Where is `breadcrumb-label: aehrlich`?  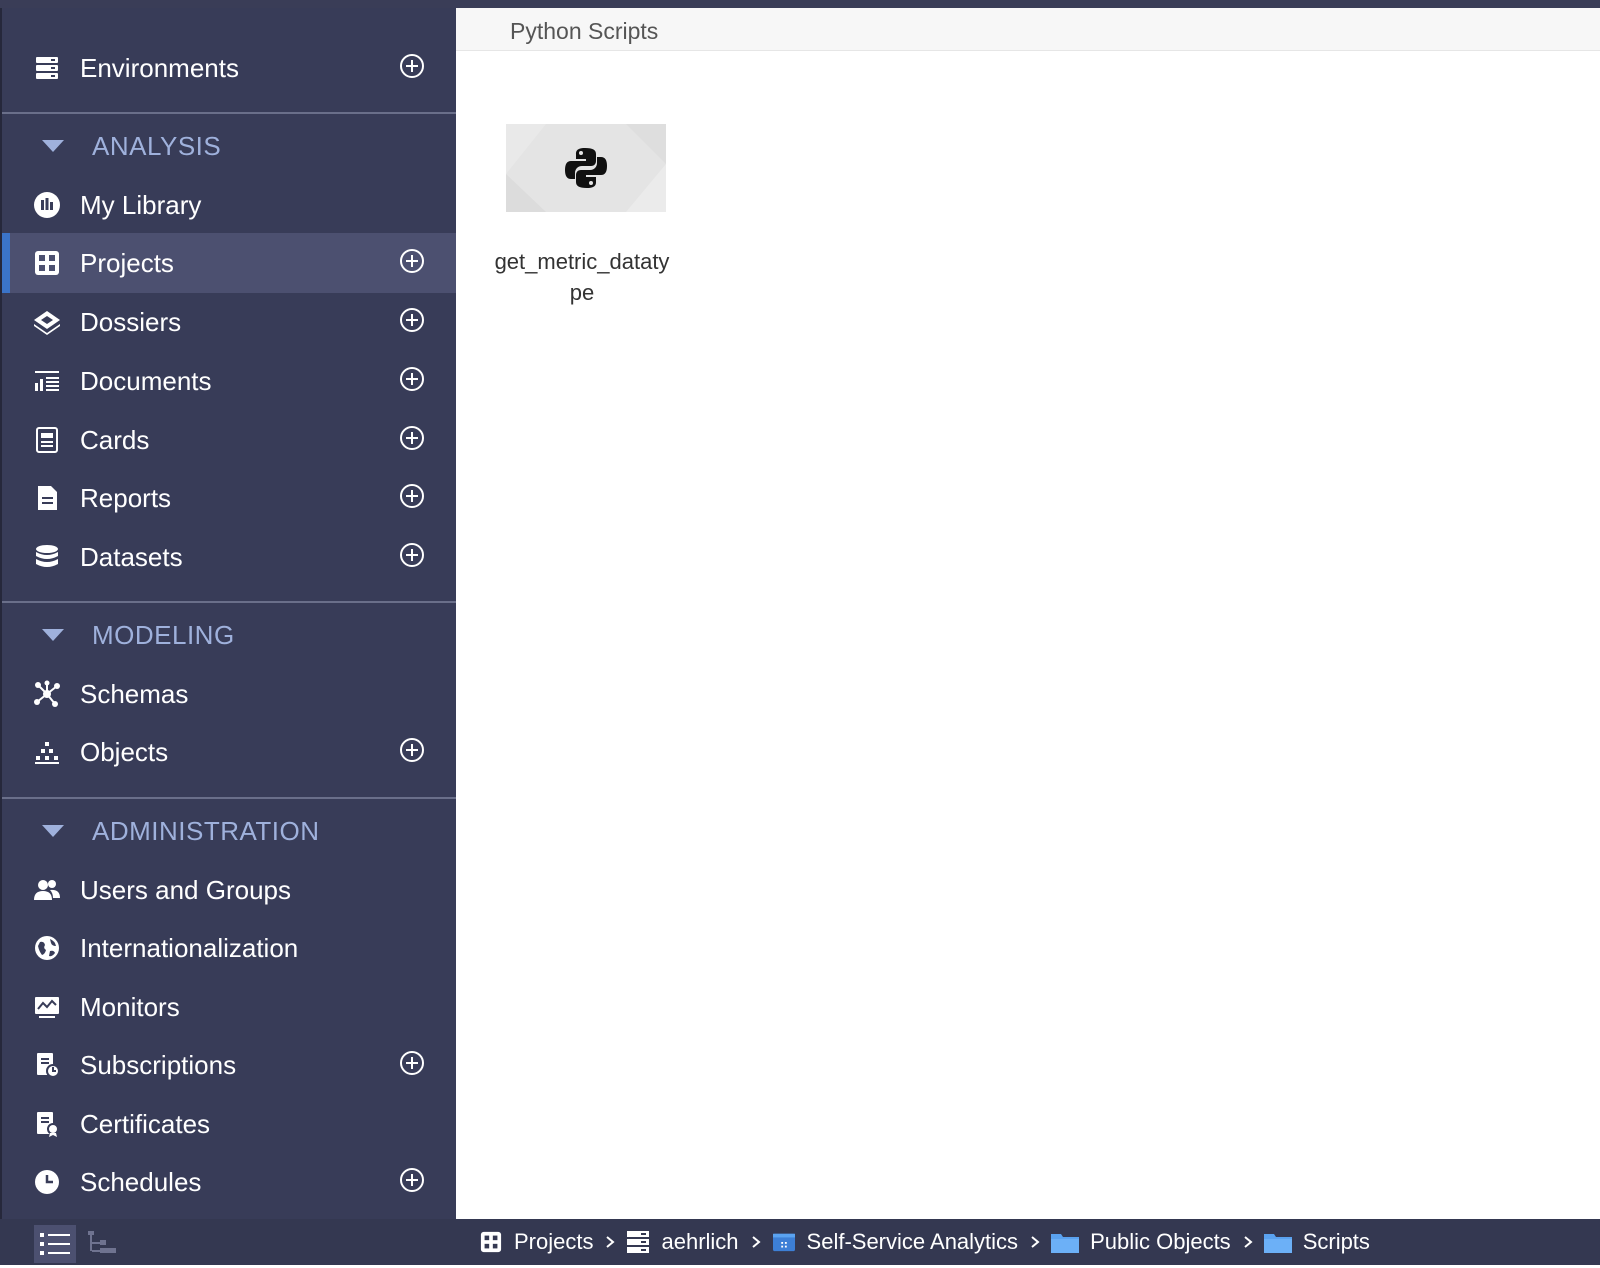 breadcrumb-label: aehrlich is located at coordinates (700, 1241).